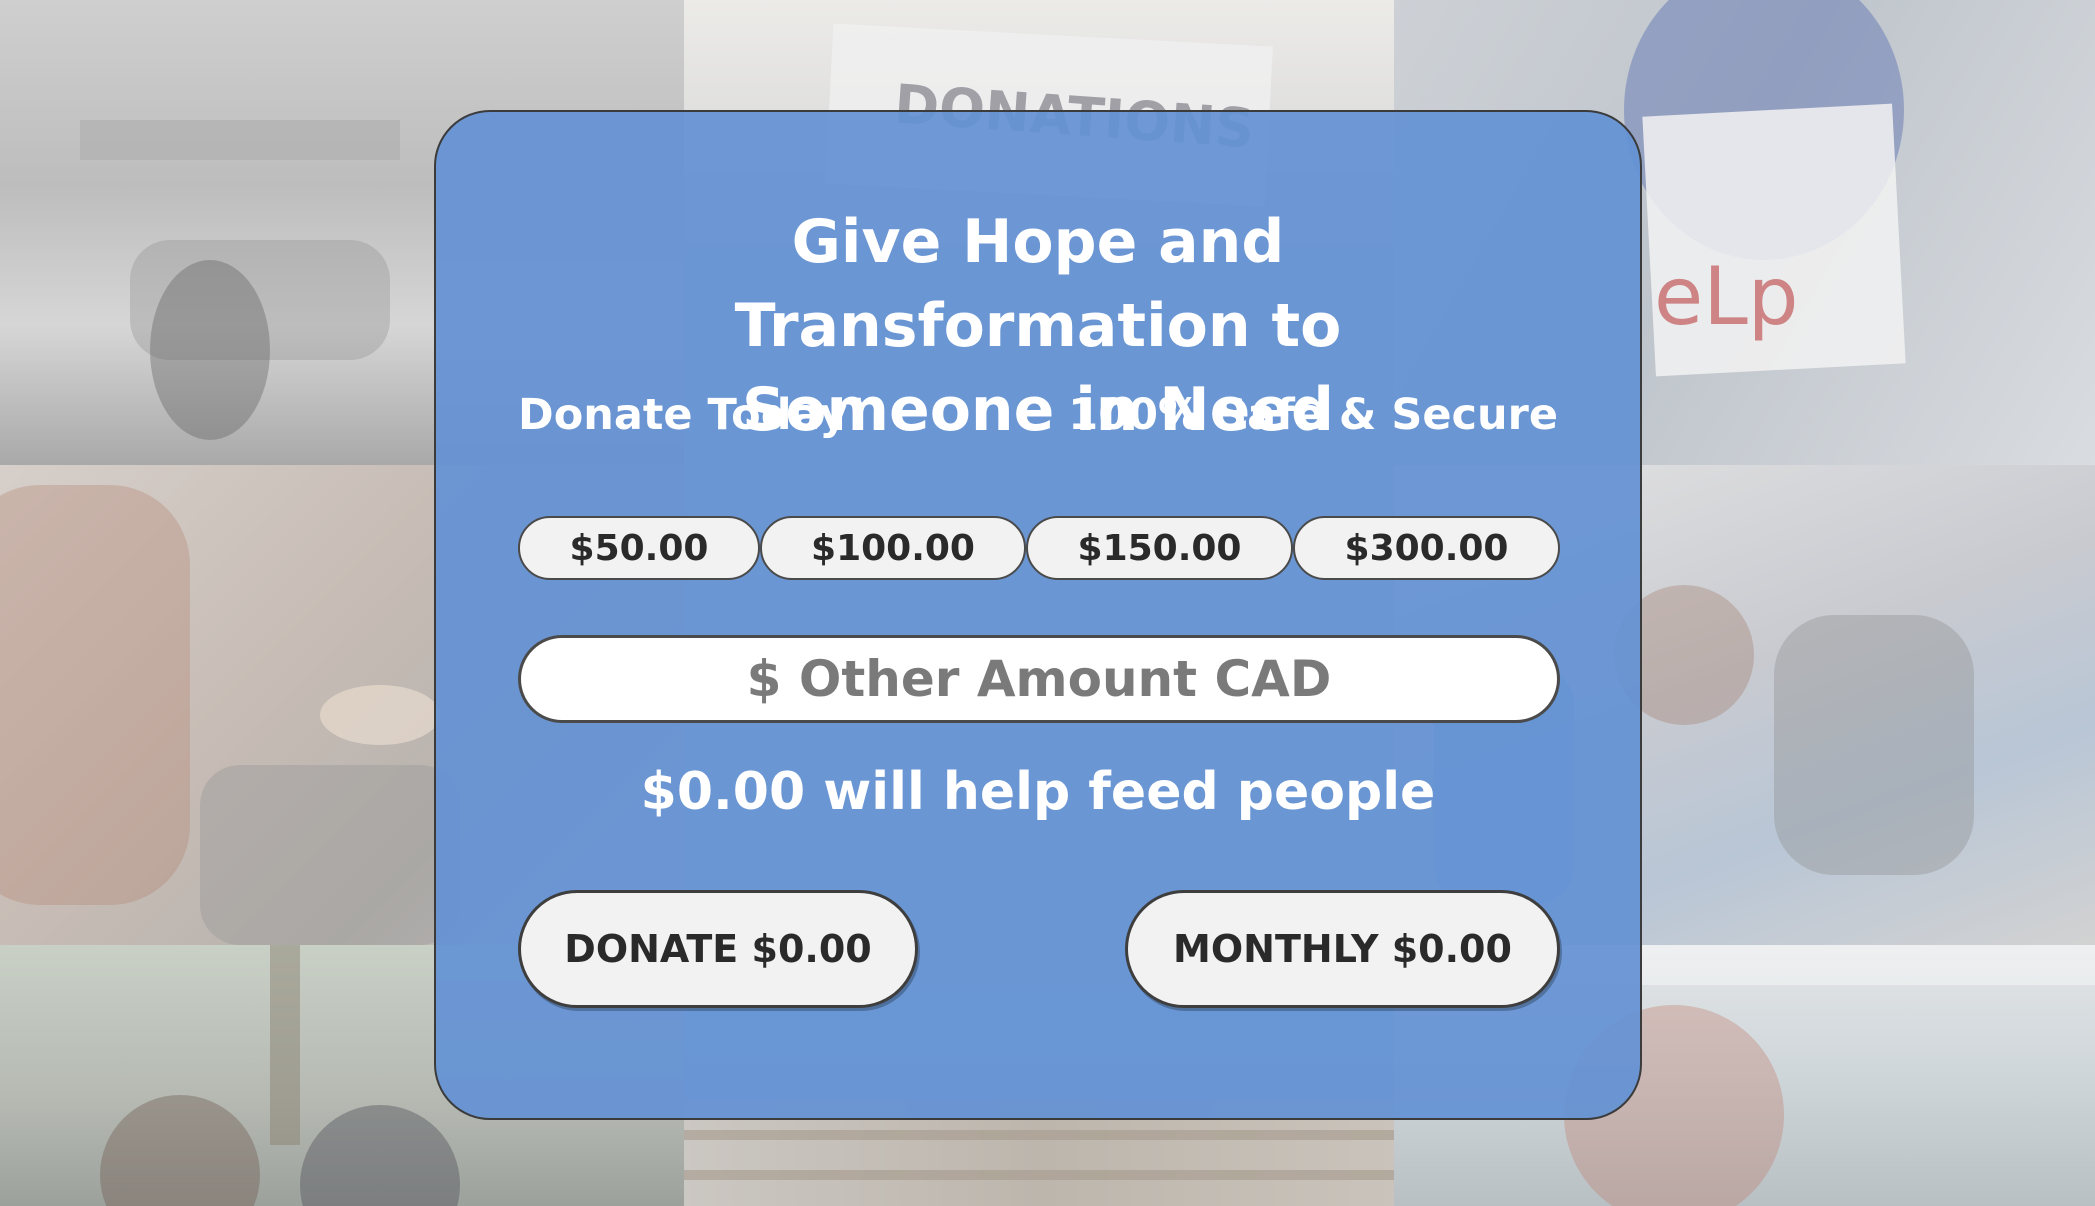 The image size is (2095, 1206). What do you see at coordinates (692, 415) in the screenshot?
I see `donate-today-label: Donate Today!` at bounding box center [692, 415].